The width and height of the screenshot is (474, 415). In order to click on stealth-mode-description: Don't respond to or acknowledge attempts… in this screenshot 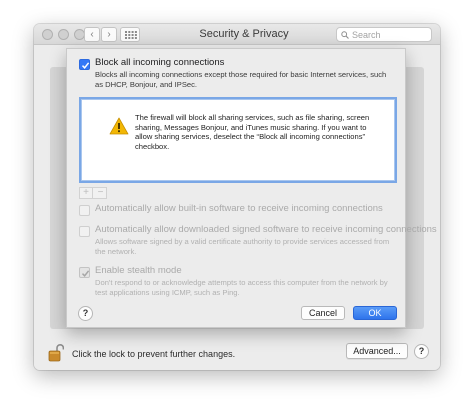, I will do `click(241, 287)`.